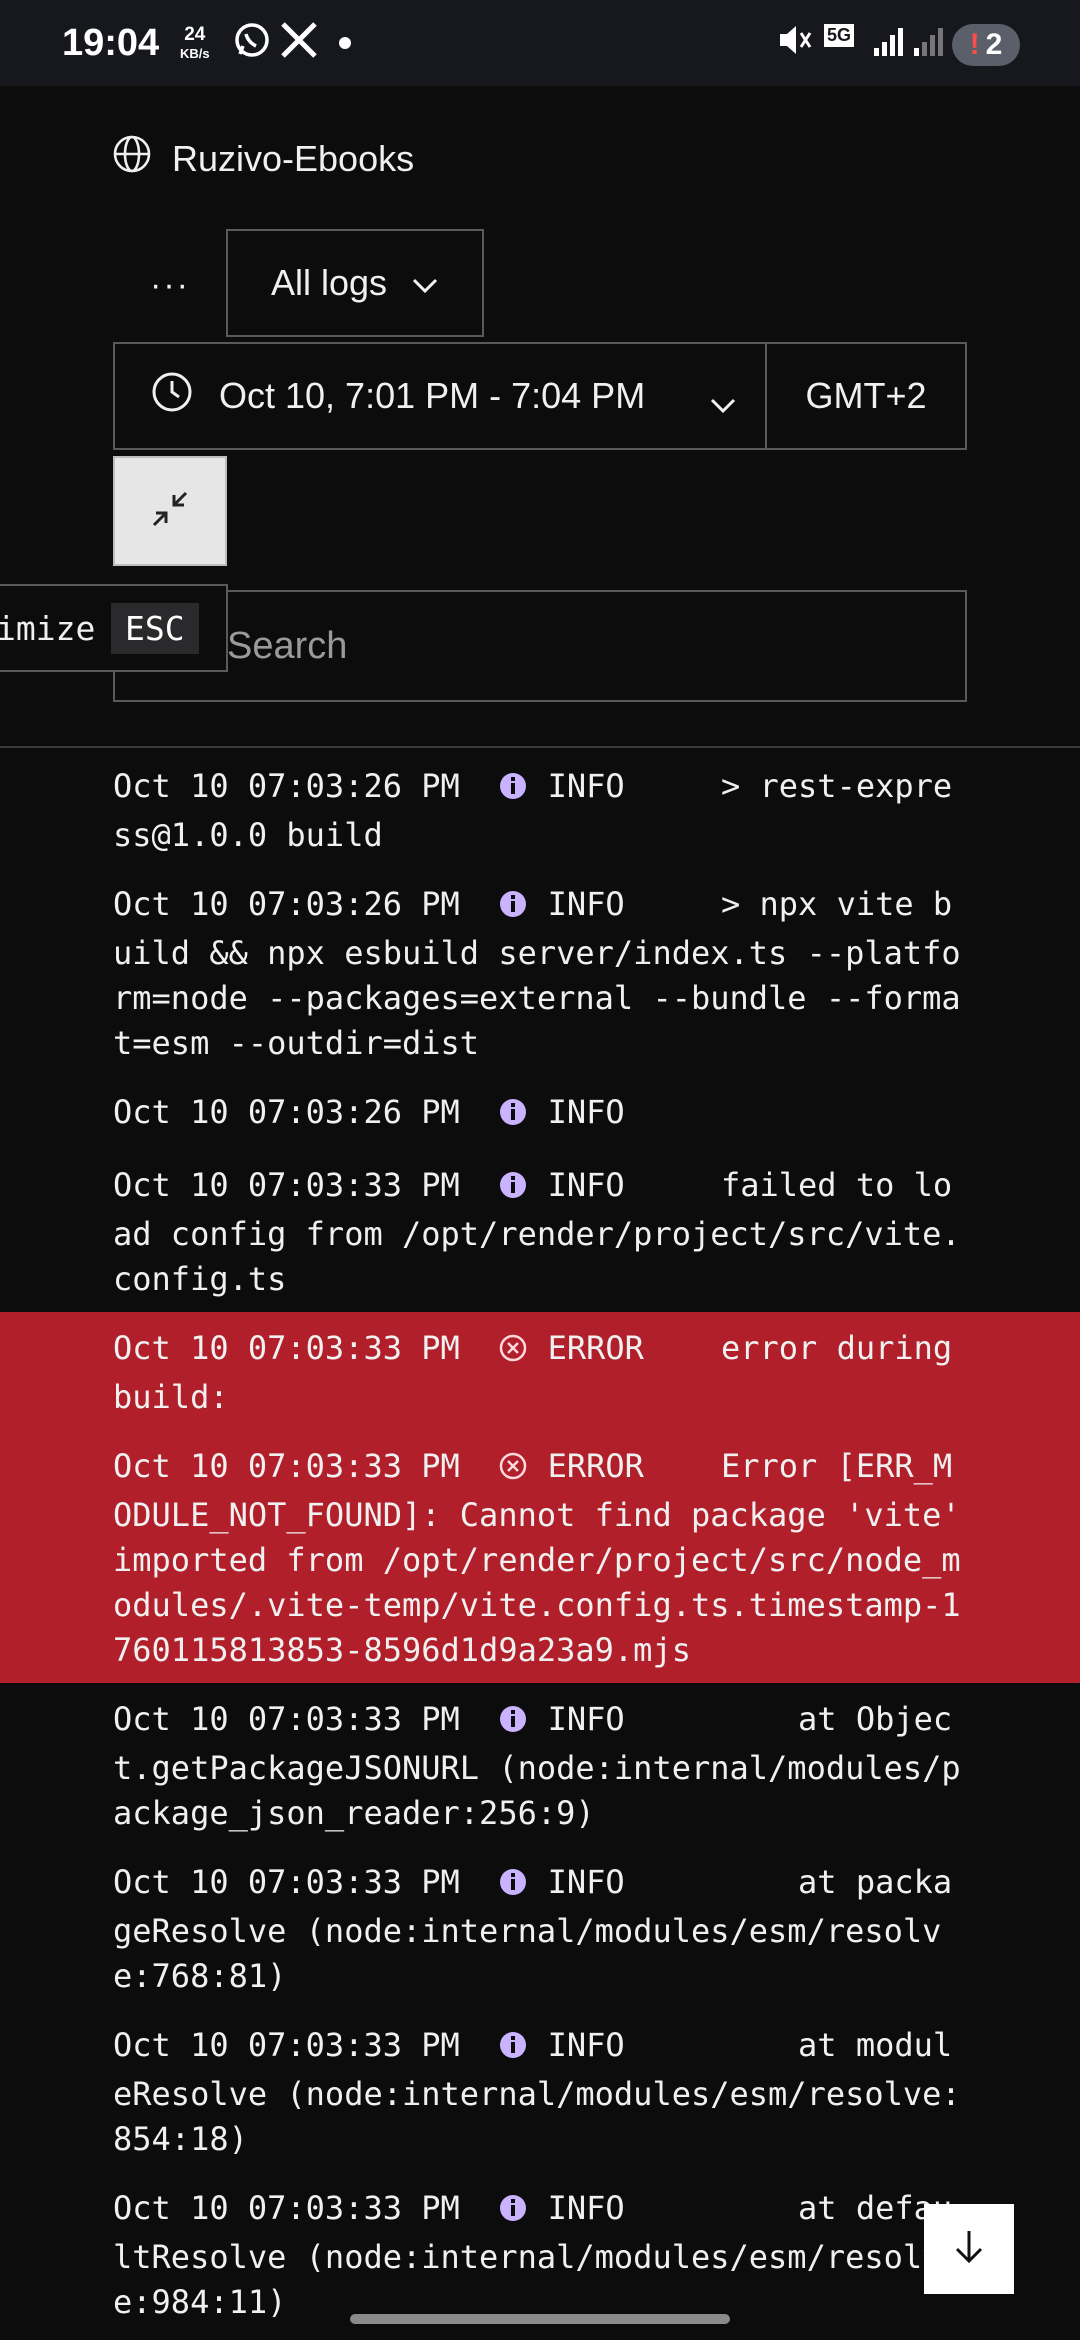  What do you see at coordinates (329, 282) in the screenshot?
I see `log-filter-value: All logs` at bounding box center [329, 282].